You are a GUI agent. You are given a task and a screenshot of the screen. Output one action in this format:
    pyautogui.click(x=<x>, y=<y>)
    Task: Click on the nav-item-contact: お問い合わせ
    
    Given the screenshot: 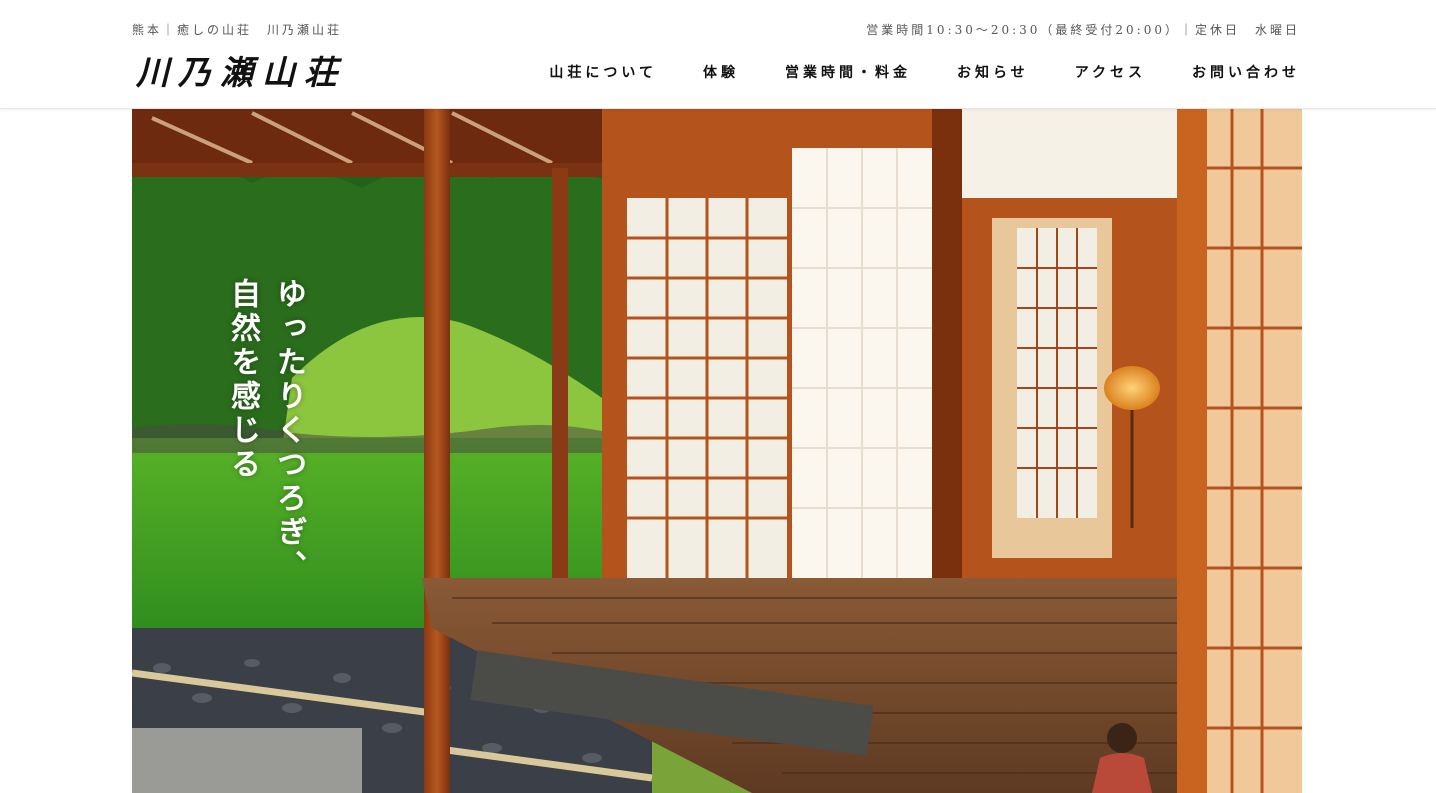 What is the action you would take?
    pyautogui.click(x=1246, y=72)
    